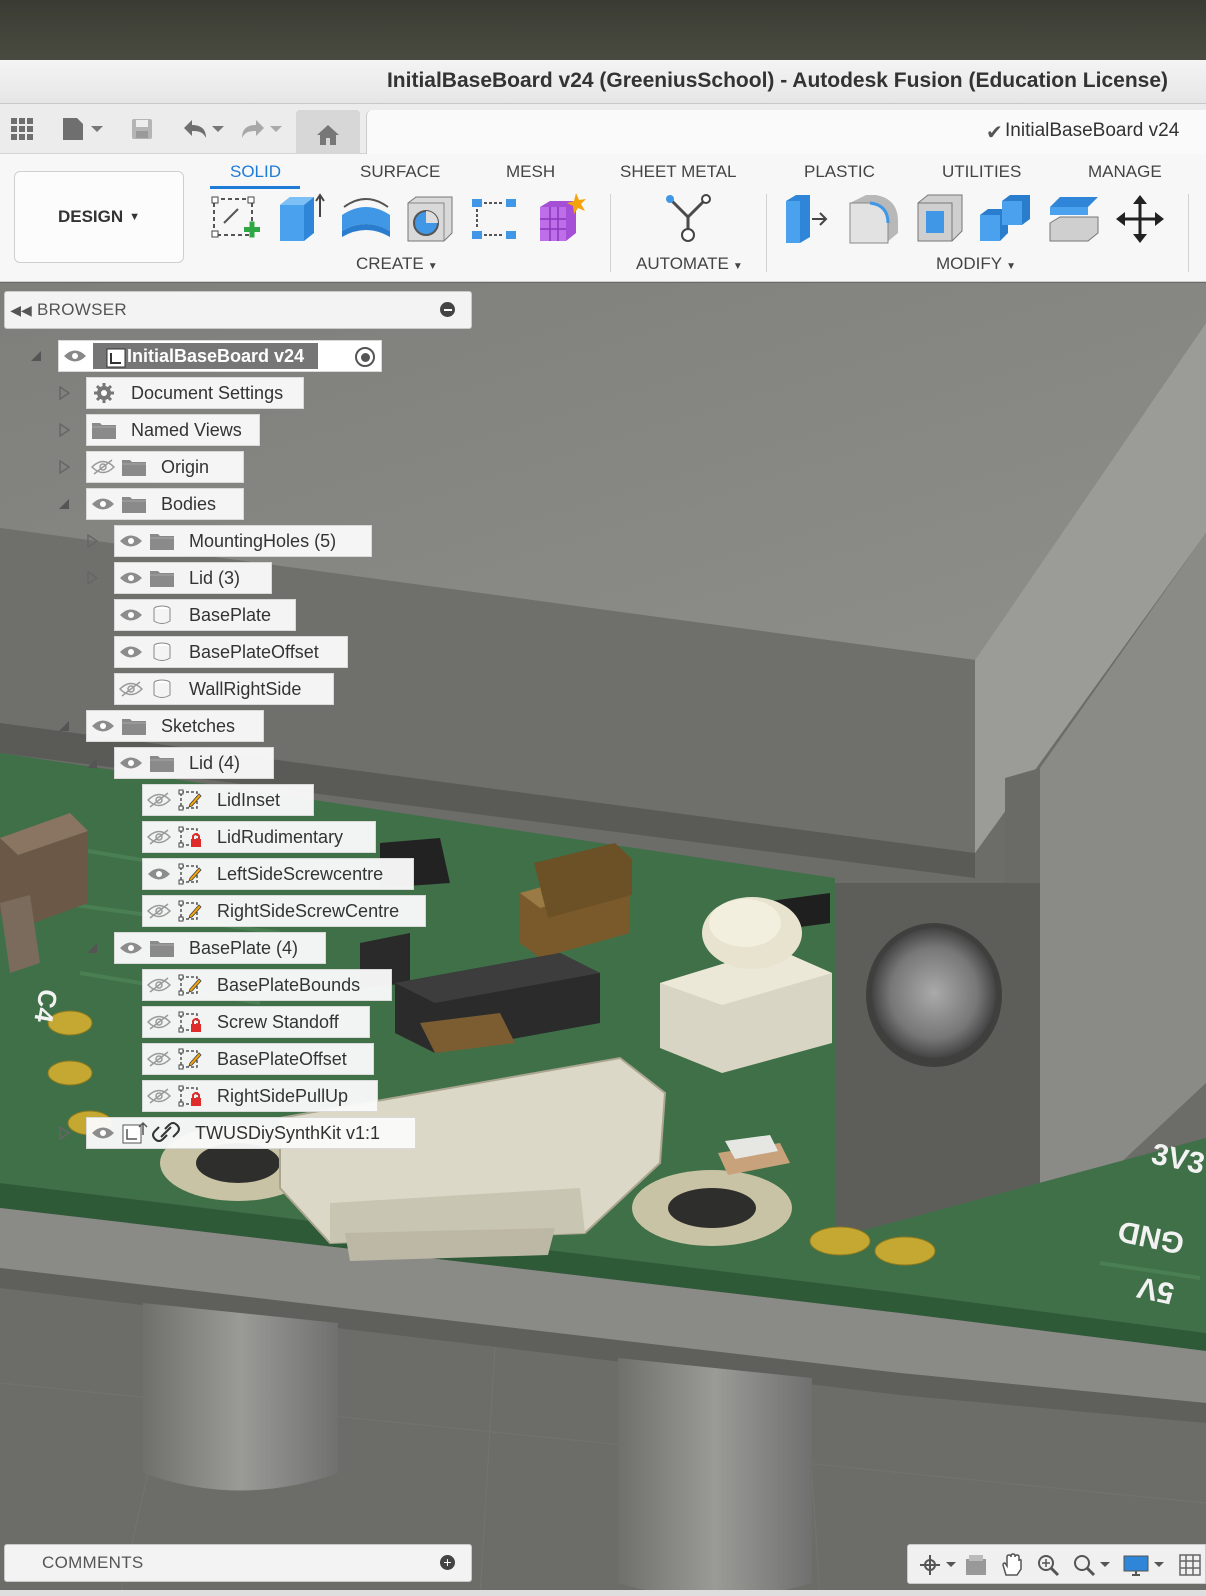 Image resolution: width=1206 pixels, height=1596 pixels. Describe the element at coordinates (289, 984) in the screenshot. I see `browser-item-label: BasePlateBounds` at that location.